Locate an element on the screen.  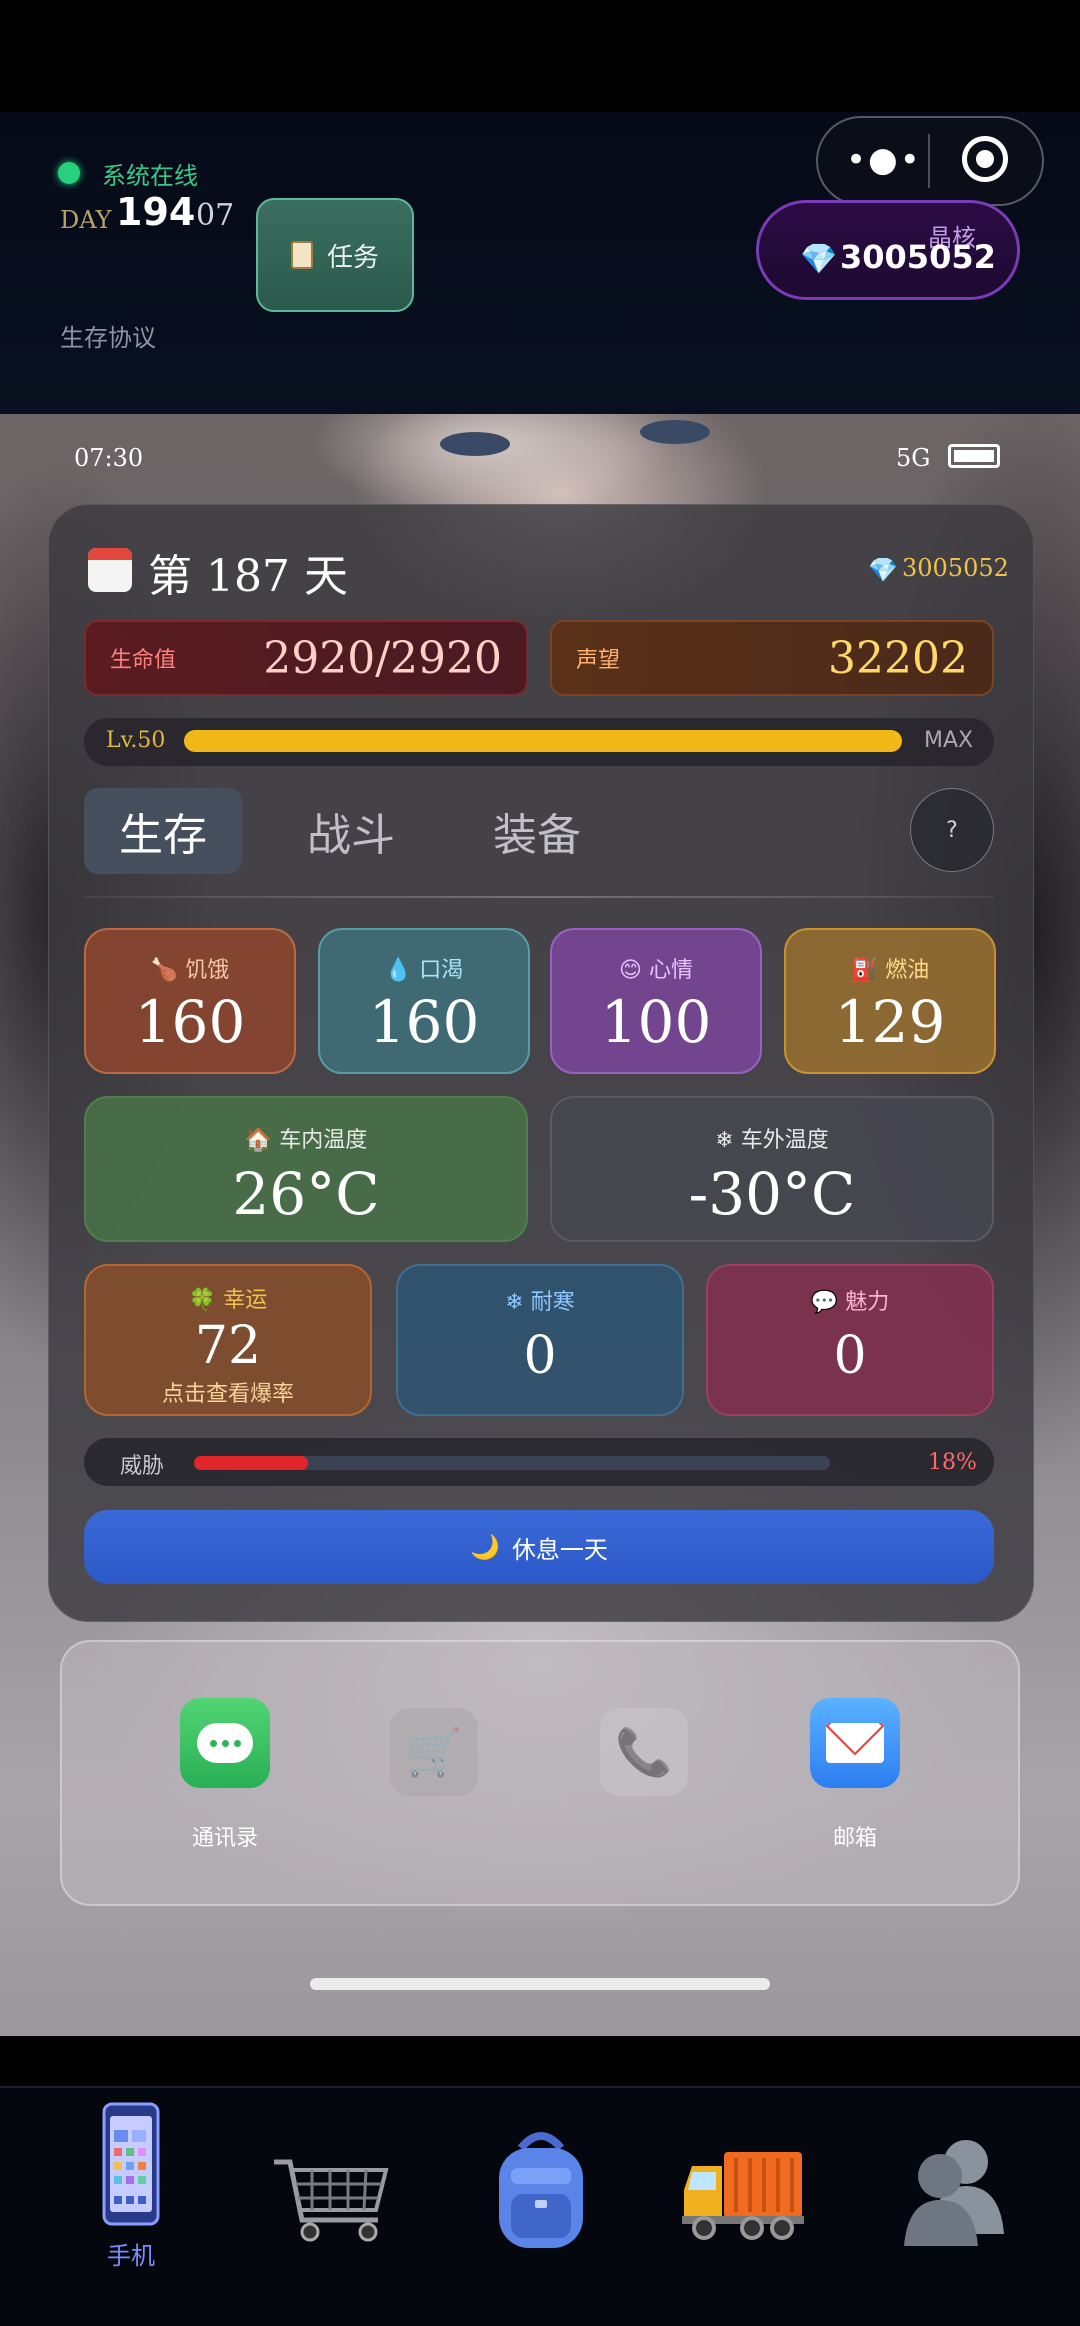
snowflake-icon: ❄ is located at coordinates (514, 1302).